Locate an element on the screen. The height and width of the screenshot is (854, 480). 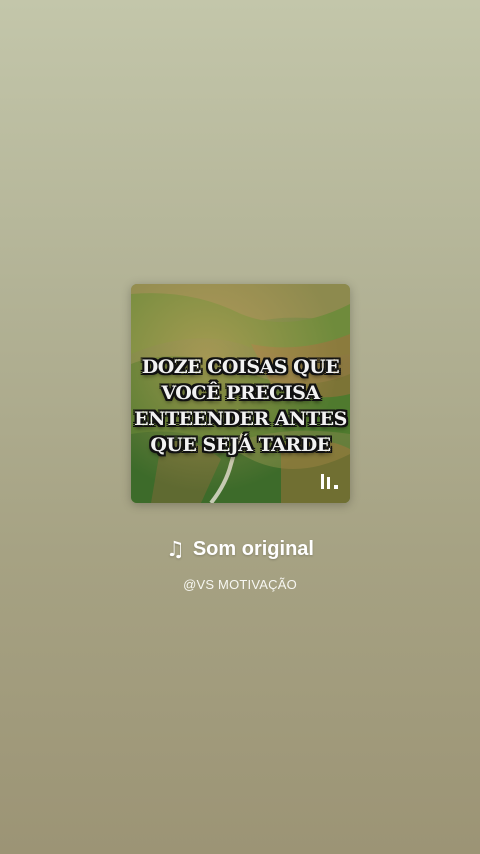
music-note-icon: ♫ is located at coordinates (175, 549).